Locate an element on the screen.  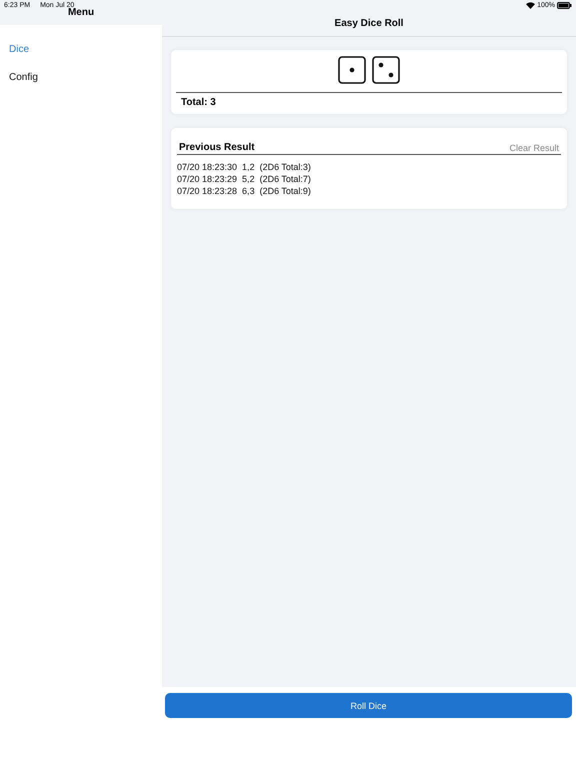
sidebar-item: Dice is located at coordinates (81, 57).